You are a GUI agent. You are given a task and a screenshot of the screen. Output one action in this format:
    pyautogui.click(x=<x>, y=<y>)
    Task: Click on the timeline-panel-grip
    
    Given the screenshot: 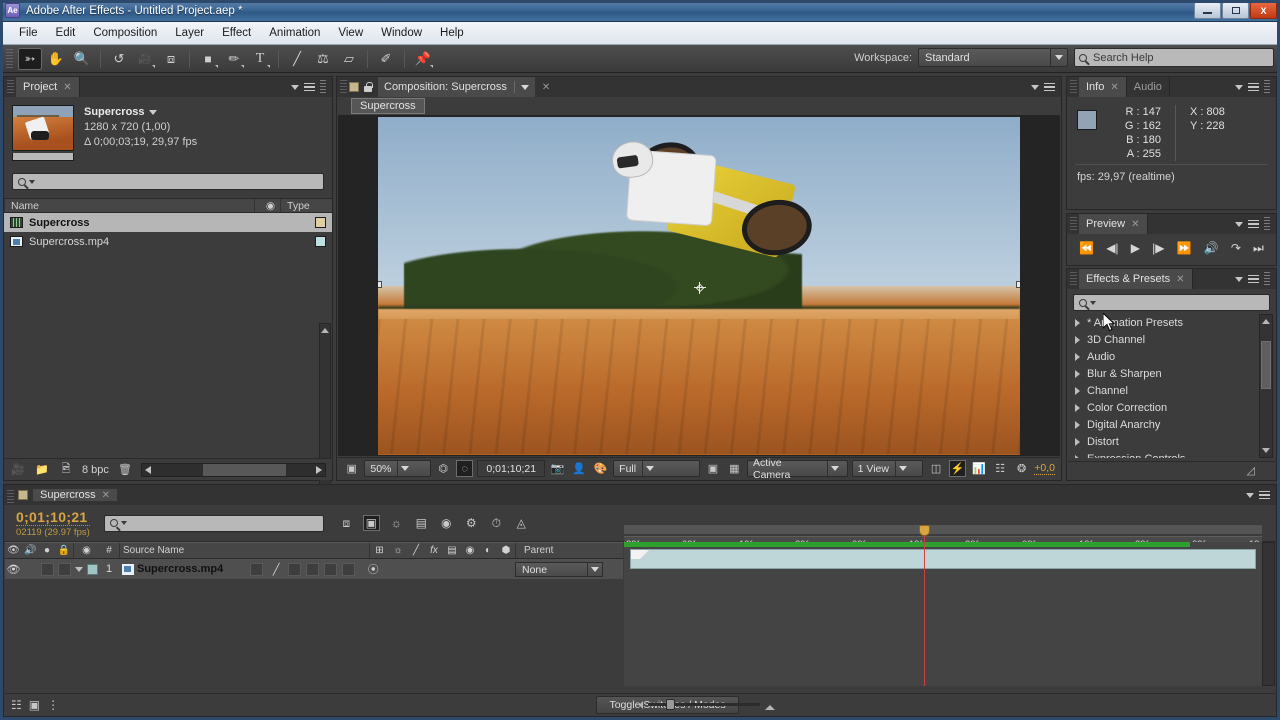 What is the action you would take?
    pyautogui.click(x=10, y=496)
    